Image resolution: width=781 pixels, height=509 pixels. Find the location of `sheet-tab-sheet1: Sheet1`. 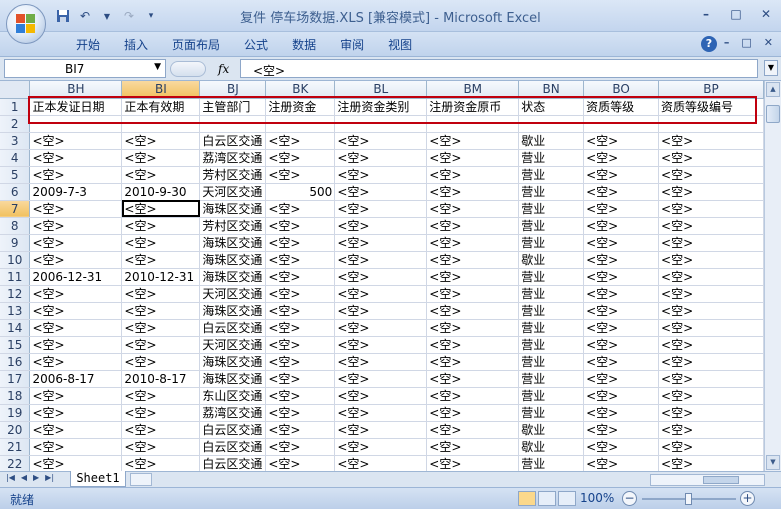

sheet-tab-sheet1: Sheet1 is located at coordinates (98, 479).